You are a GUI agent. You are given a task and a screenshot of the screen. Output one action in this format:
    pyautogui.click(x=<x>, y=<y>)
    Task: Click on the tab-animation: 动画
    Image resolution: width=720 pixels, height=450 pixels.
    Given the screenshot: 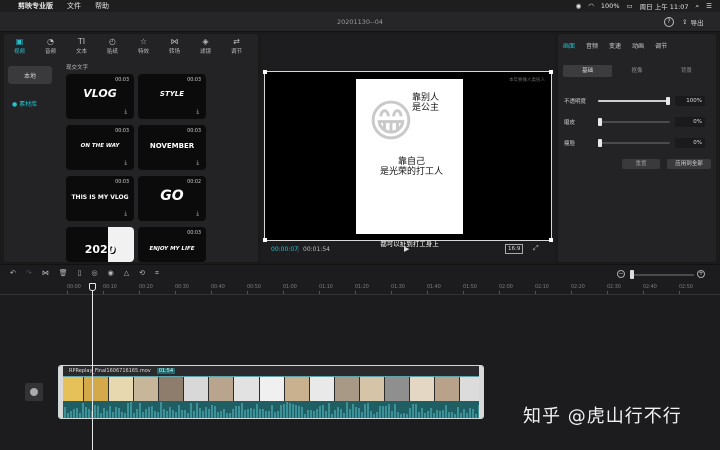 What is the action you would take?
    pyautogui.click(x=638, y=45)
    